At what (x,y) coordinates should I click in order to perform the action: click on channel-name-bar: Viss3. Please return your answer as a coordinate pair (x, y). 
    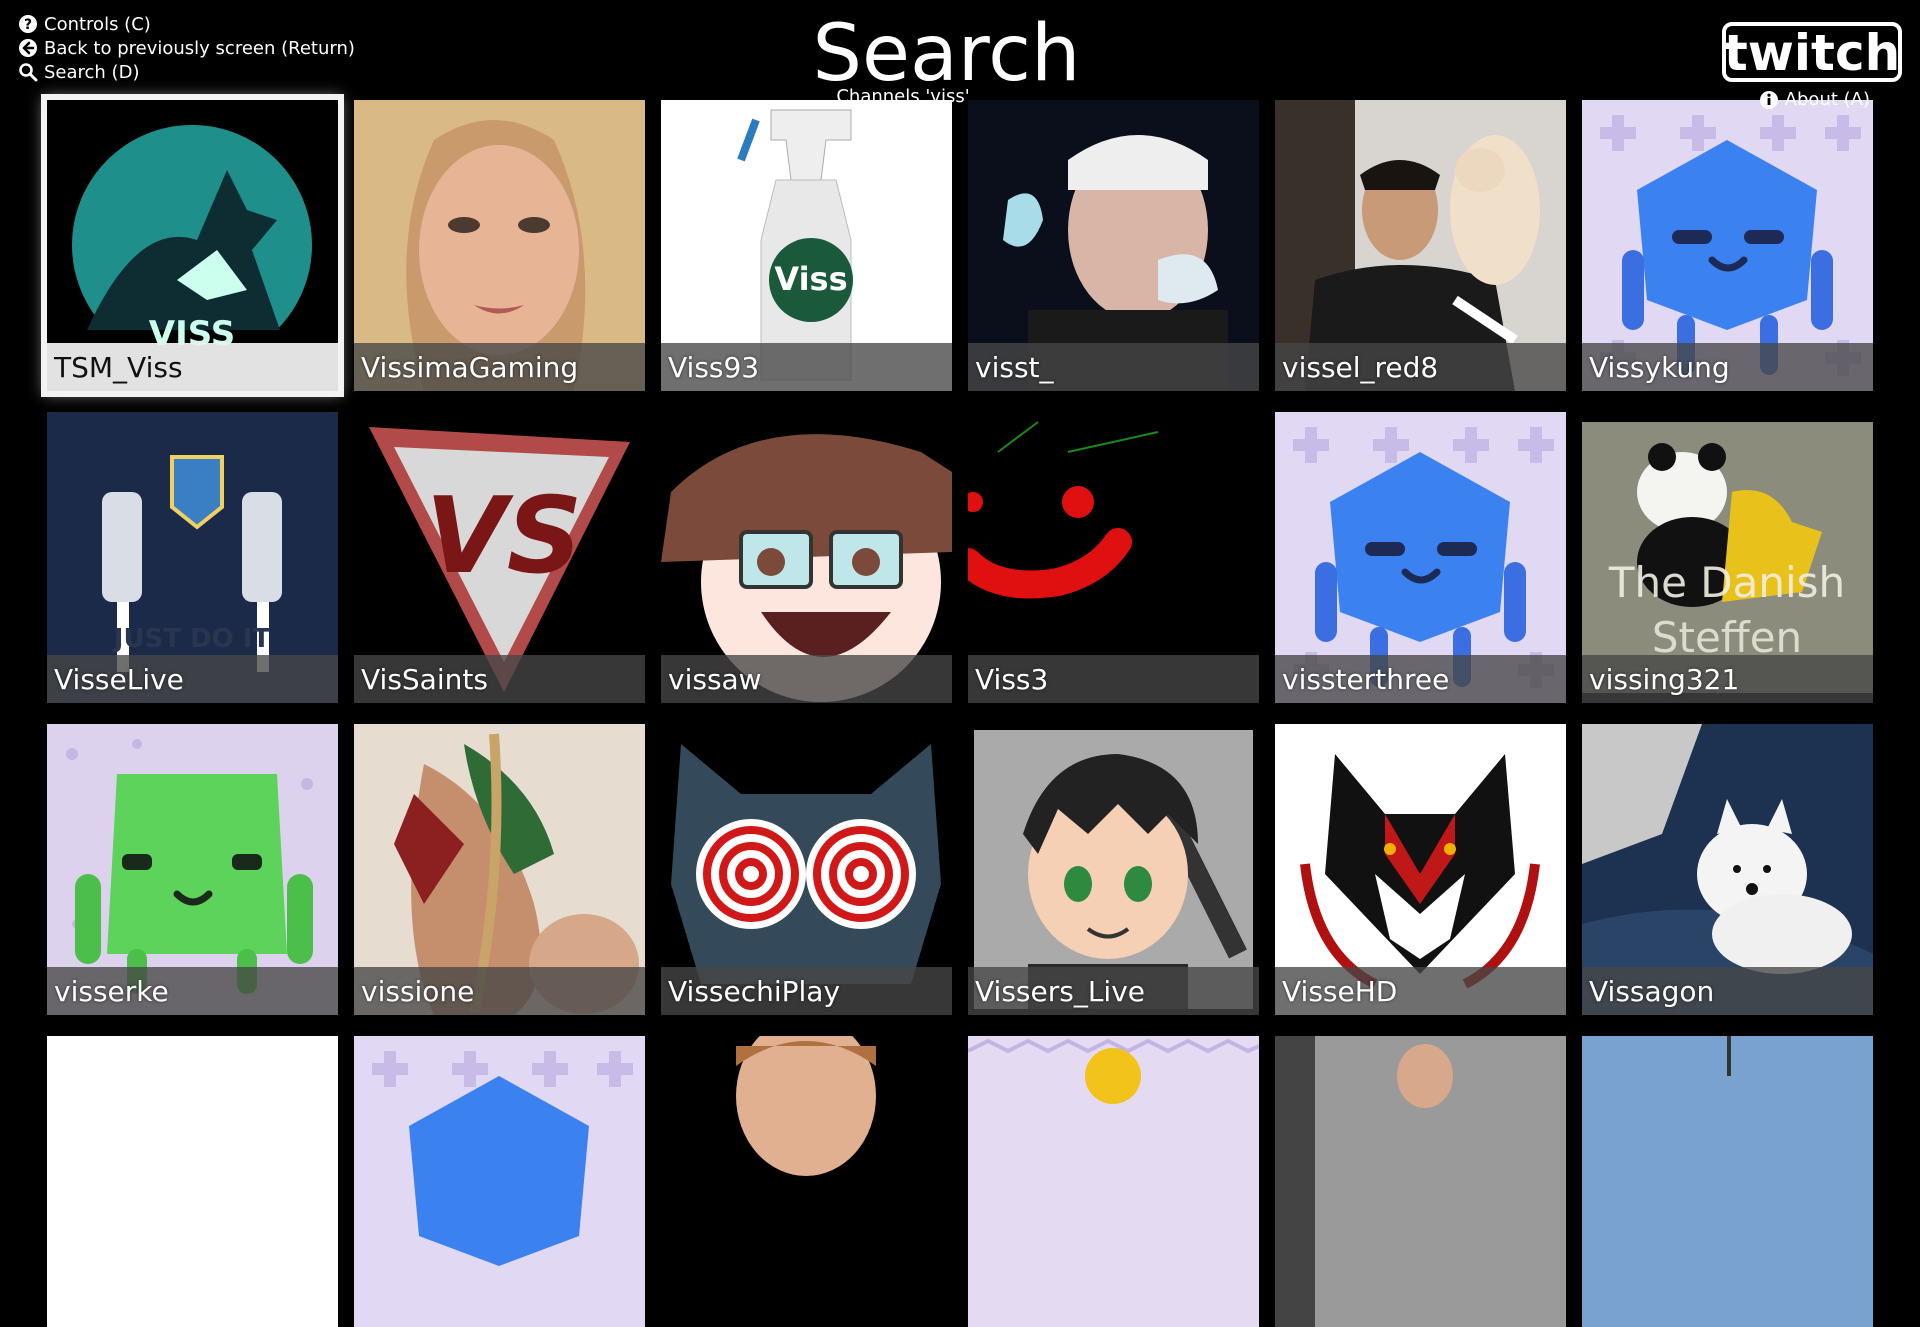
    Looking at the image, I should click on (1113, 679).